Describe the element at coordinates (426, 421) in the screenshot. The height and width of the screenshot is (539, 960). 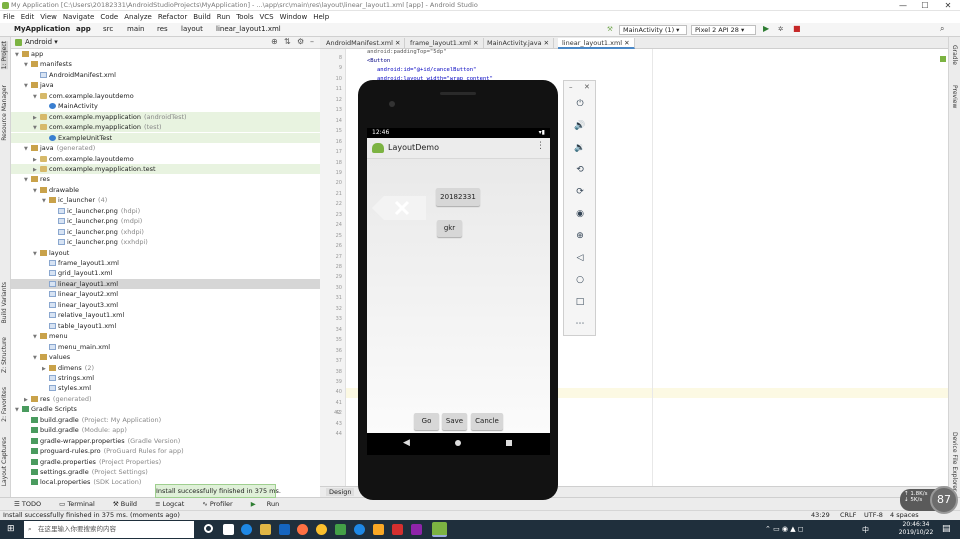
I see `go-button: Go` at that location.